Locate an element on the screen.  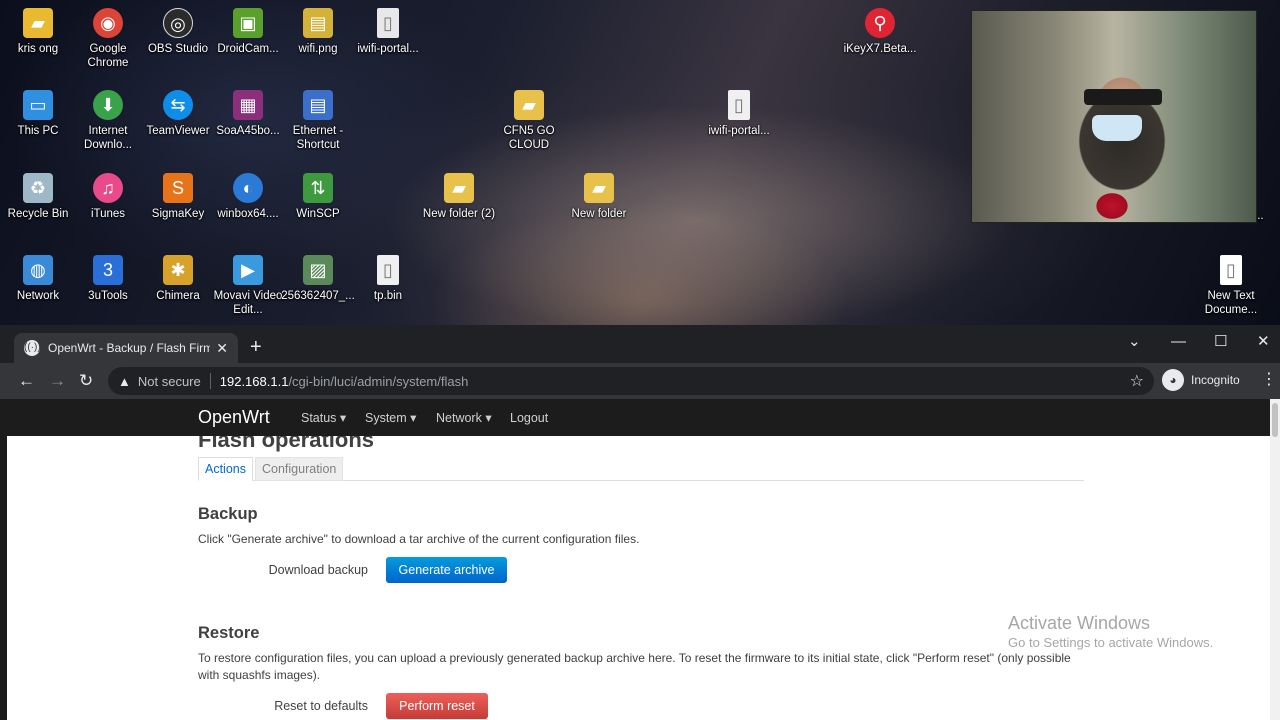
perform-reset-button: Perform reset is located at coordinates (437, 706).